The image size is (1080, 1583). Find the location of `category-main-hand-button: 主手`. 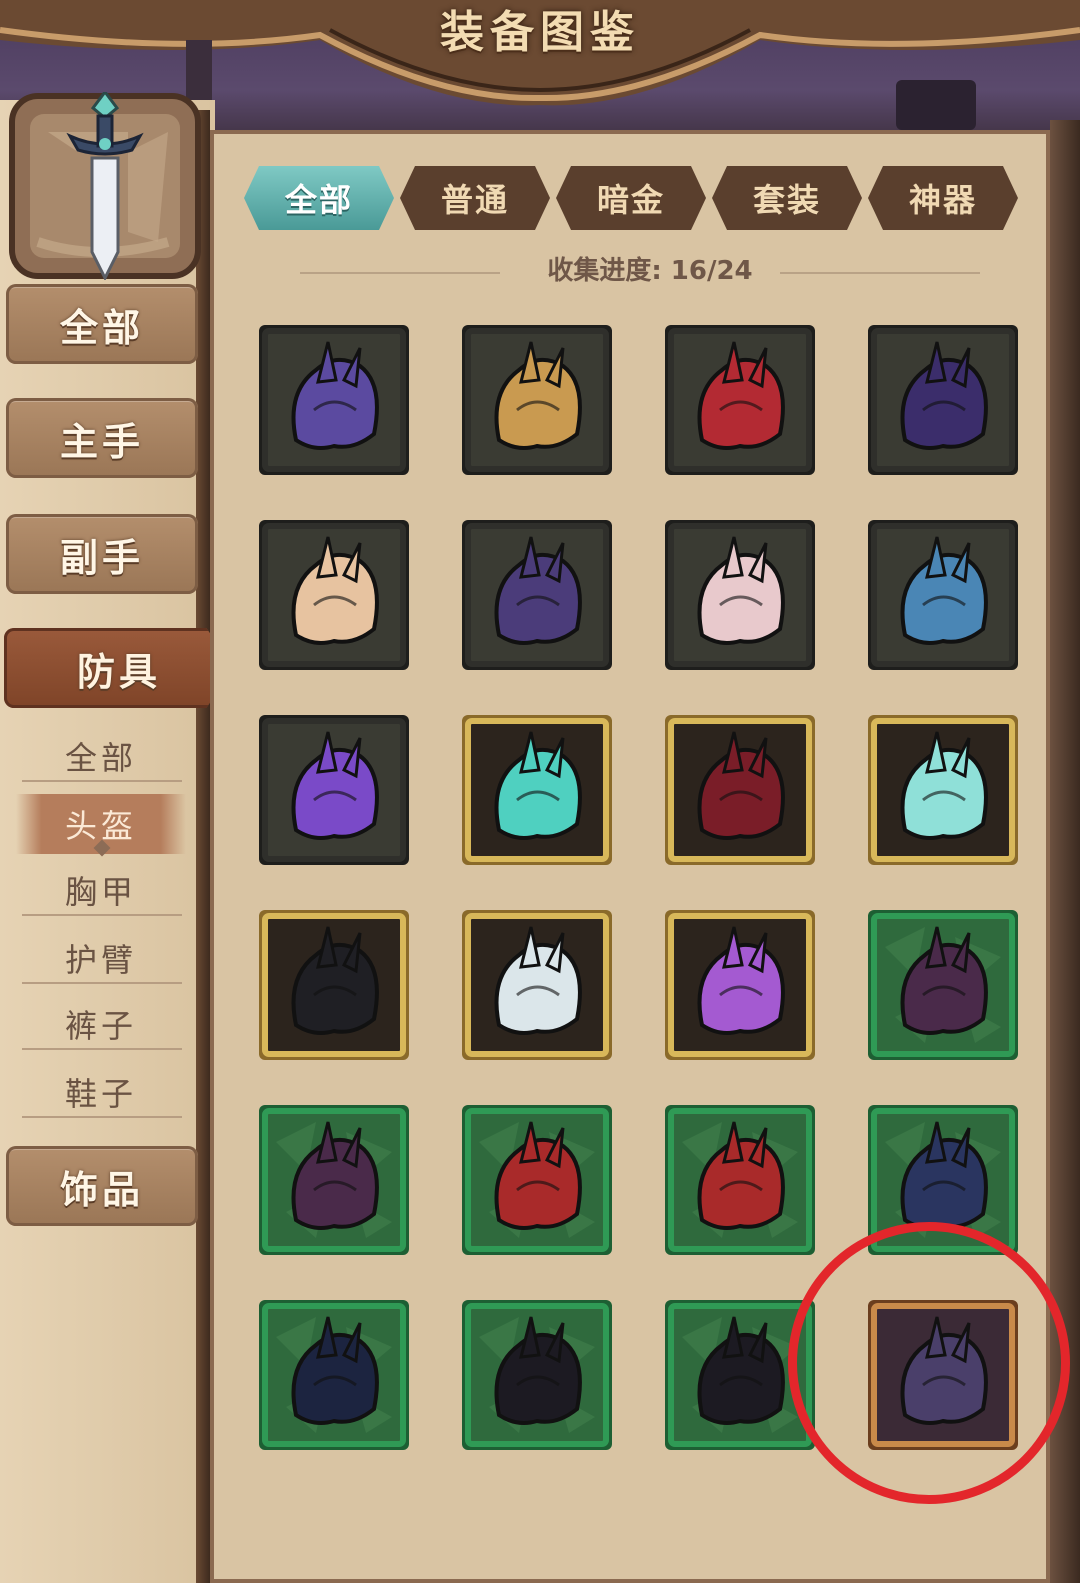

category-main-hand-button: 主手 is located at coordinates (102, 438).